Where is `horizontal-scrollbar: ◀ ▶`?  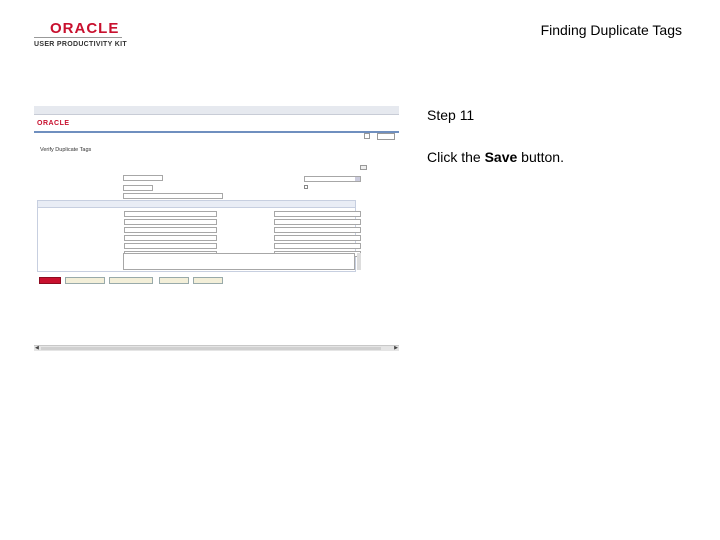
horizontal-scrollbar: ◀ ▶ is located at coordinates (216, 348).